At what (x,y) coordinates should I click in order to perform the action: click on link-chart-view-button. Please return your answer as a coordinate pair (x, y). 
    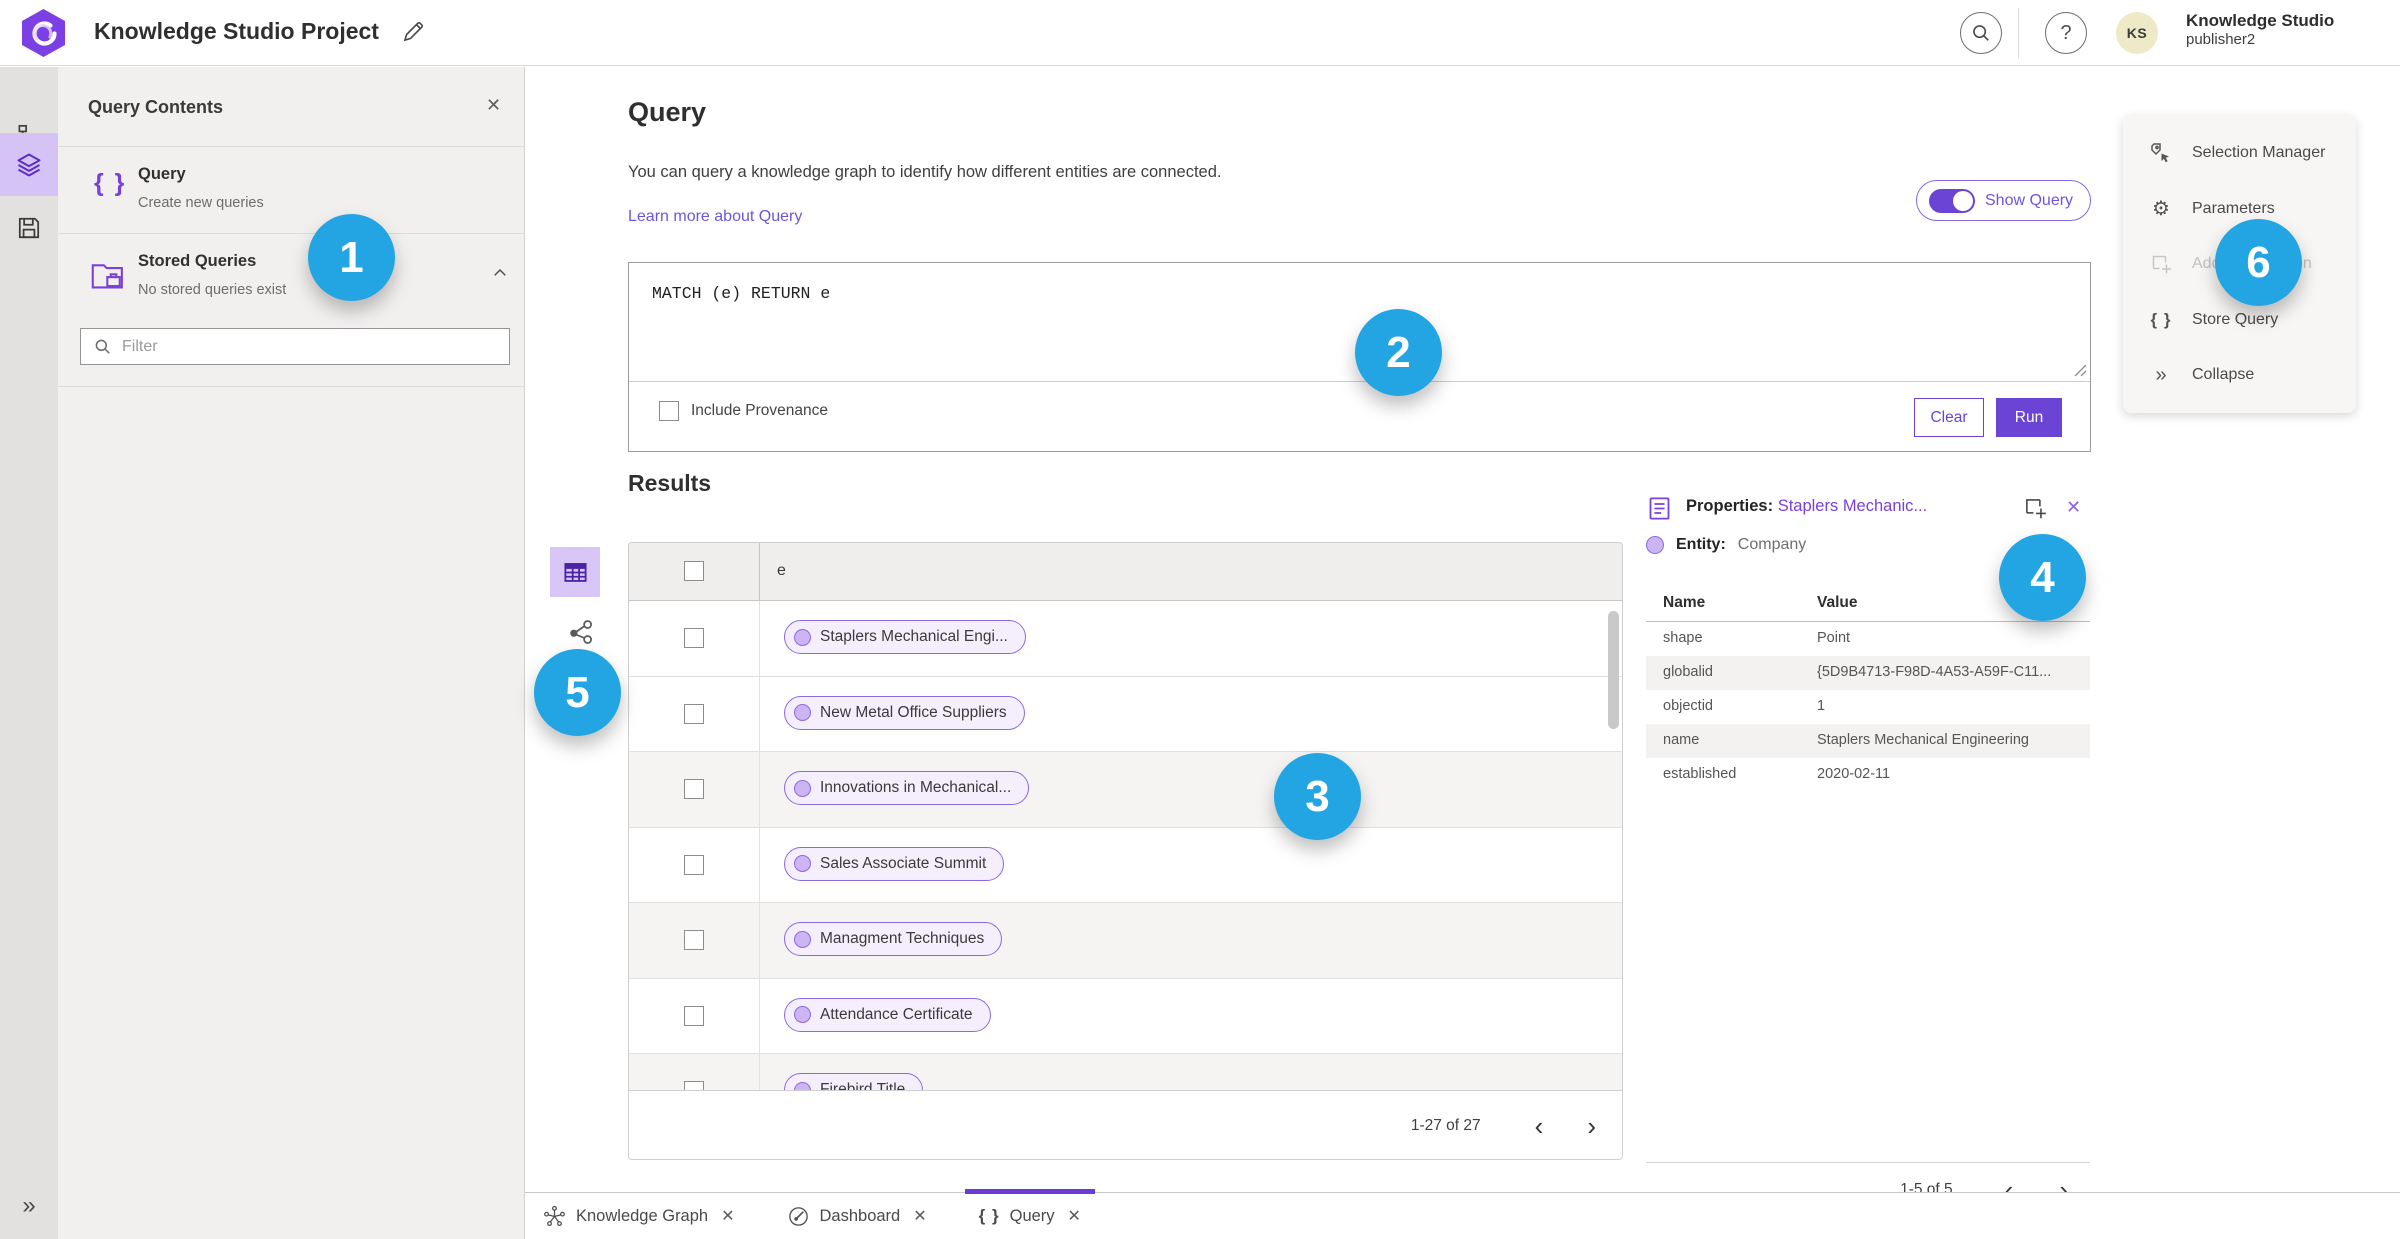
    Looking at the image, I should click on (582, 632).